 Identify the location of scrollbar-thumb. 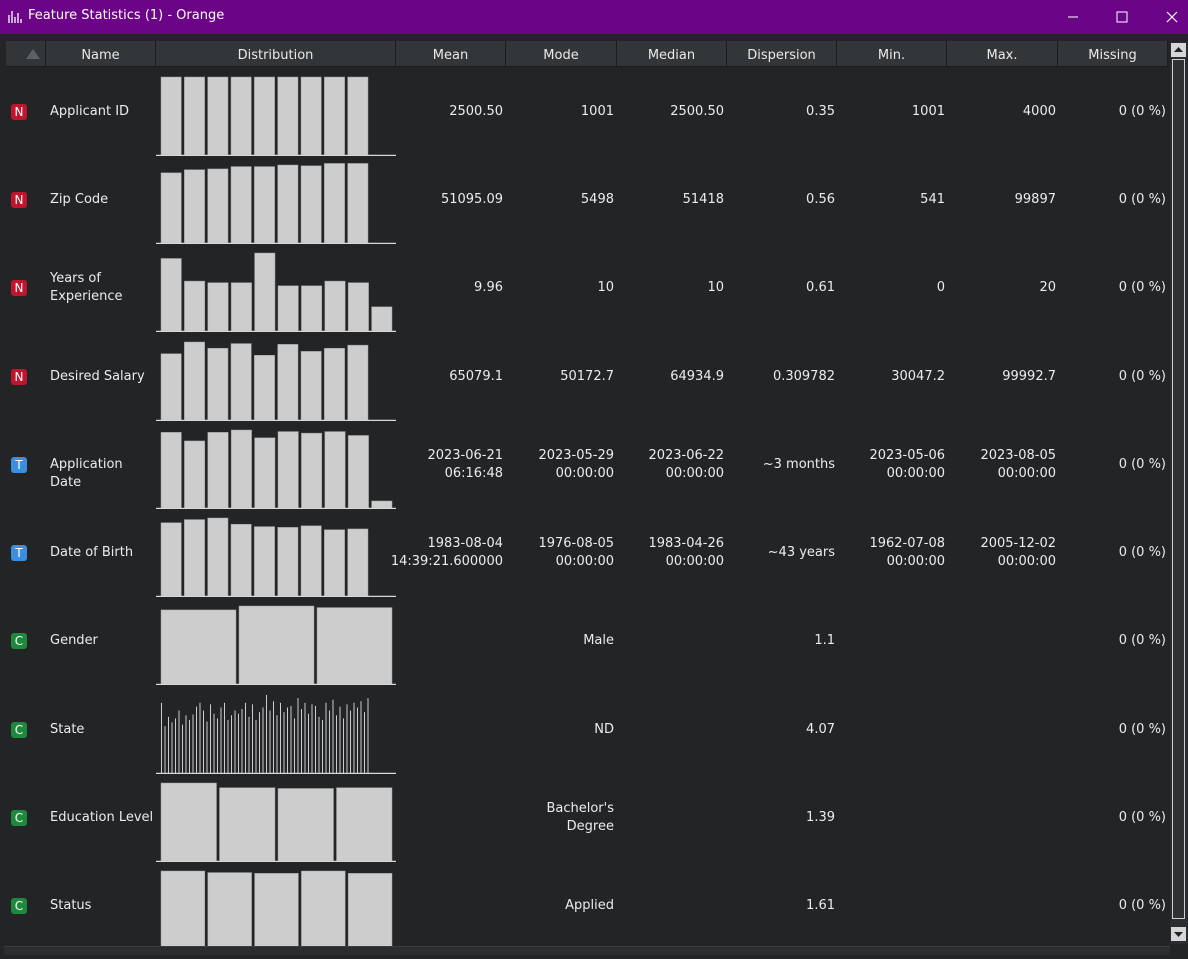
(1178, 489).